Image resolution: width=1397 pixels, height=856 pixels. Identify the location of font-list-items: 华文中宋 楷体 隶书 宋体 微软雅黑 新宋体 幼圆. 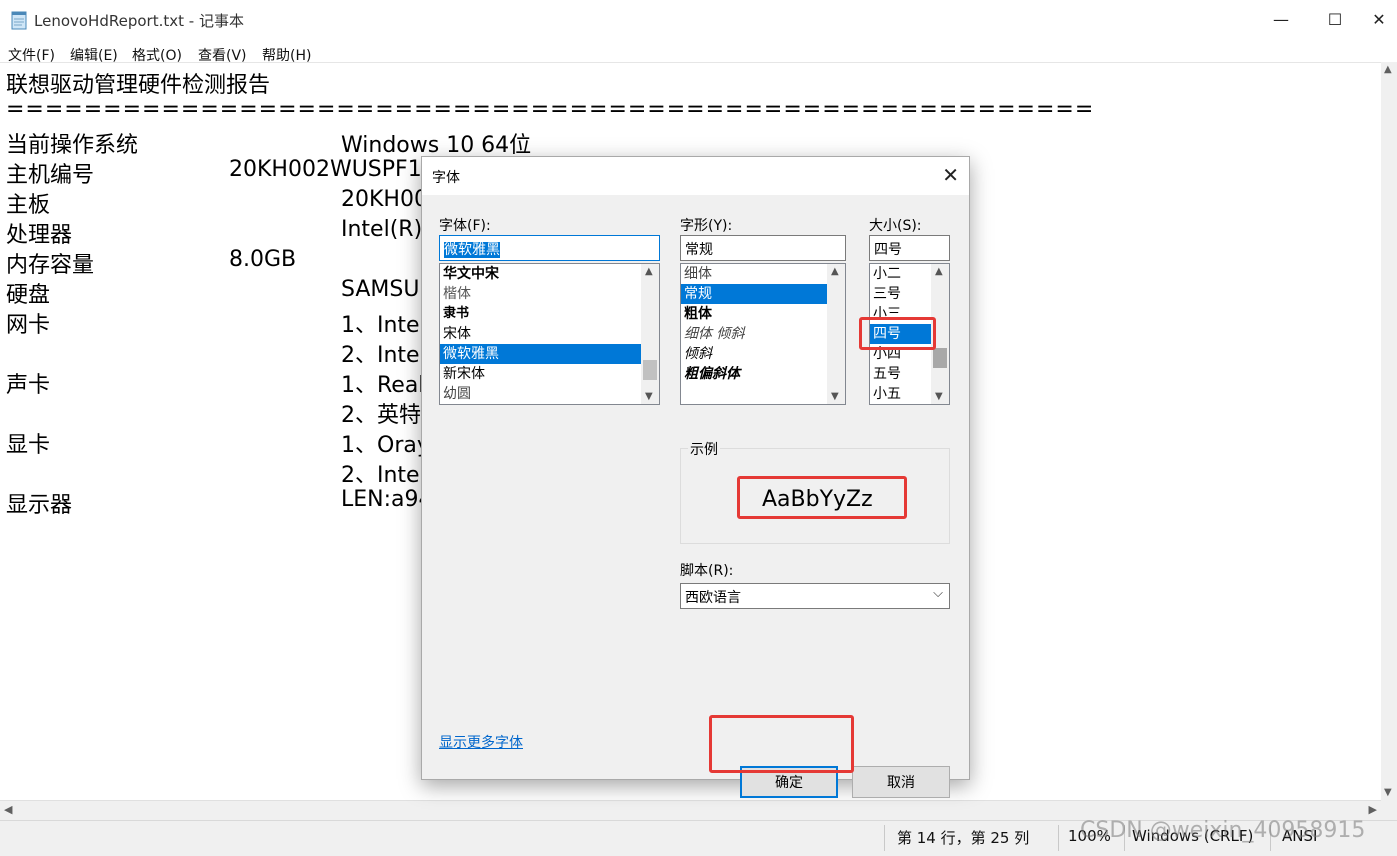
(540, 334).